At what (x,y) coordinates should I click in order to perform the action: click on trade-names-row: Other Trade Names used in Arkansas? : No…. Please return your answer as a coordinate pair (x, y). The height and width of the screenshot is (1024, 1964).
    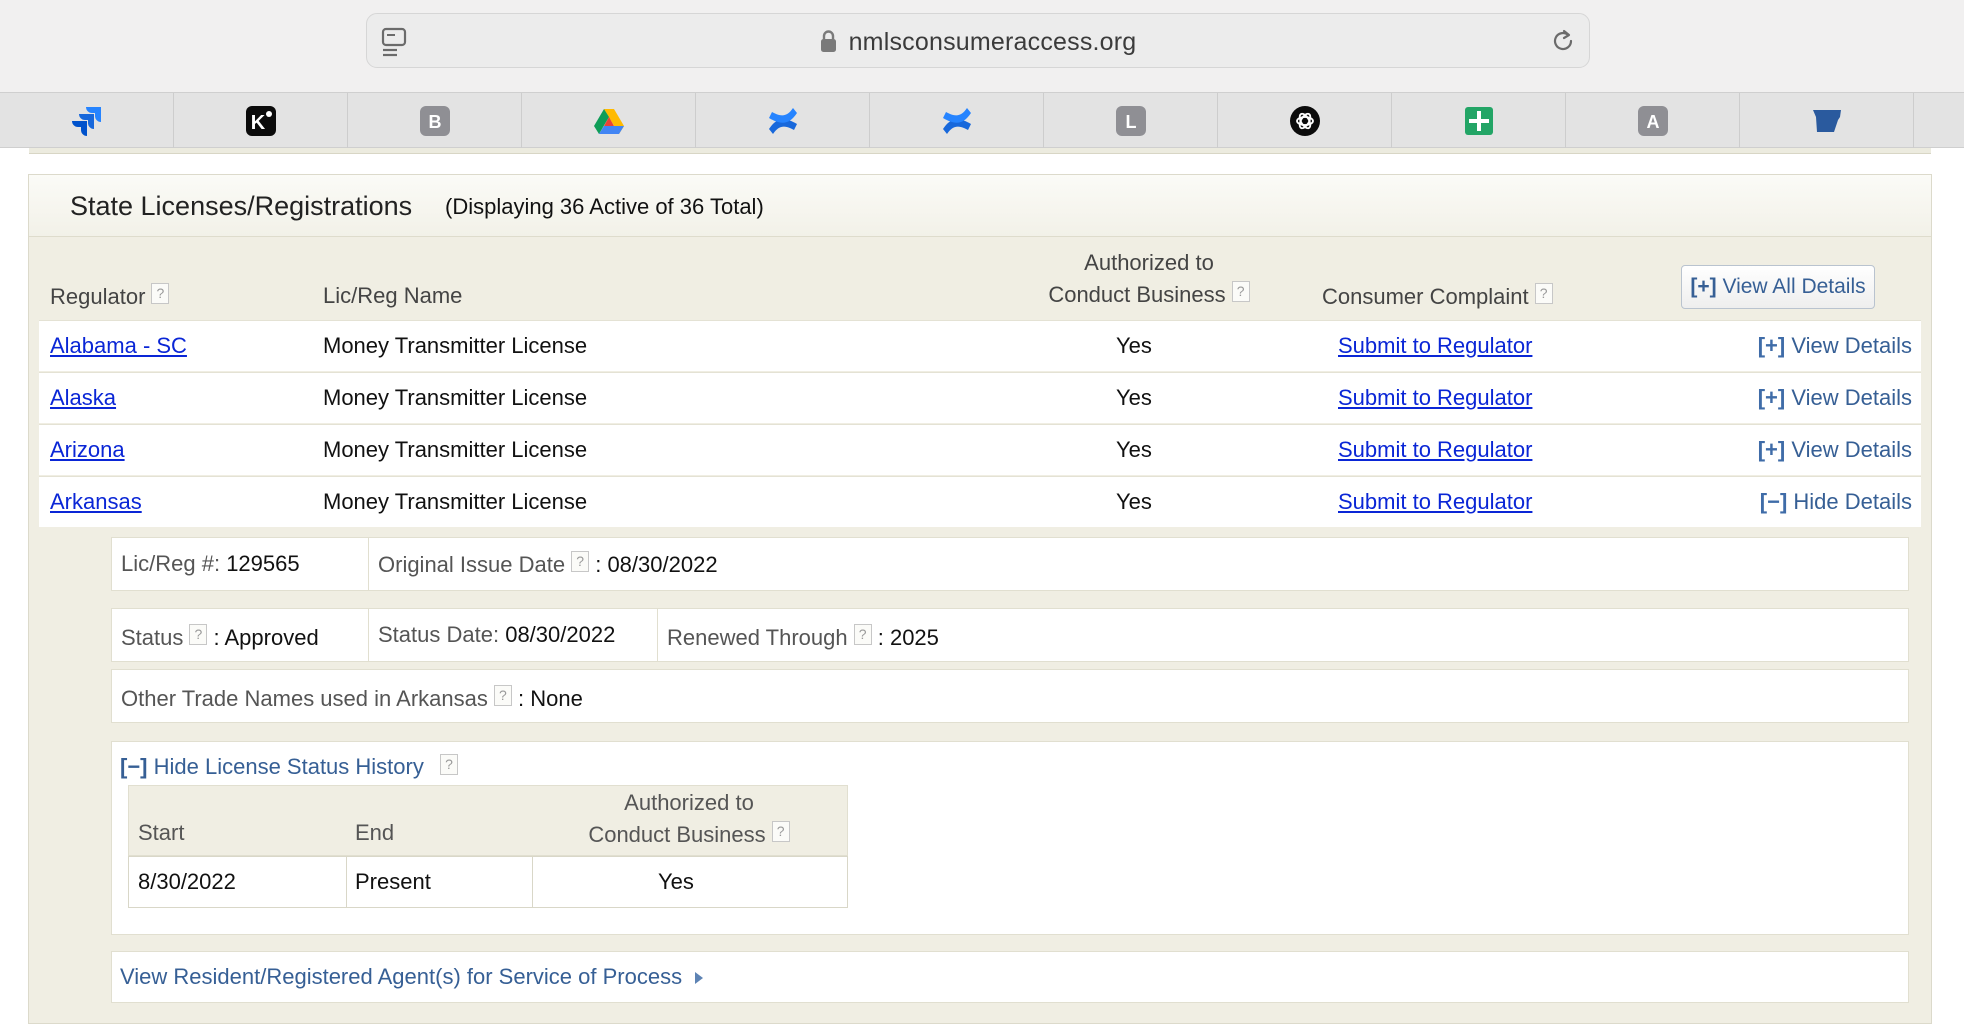
    Looking at the image, I should click on (1010, 696).